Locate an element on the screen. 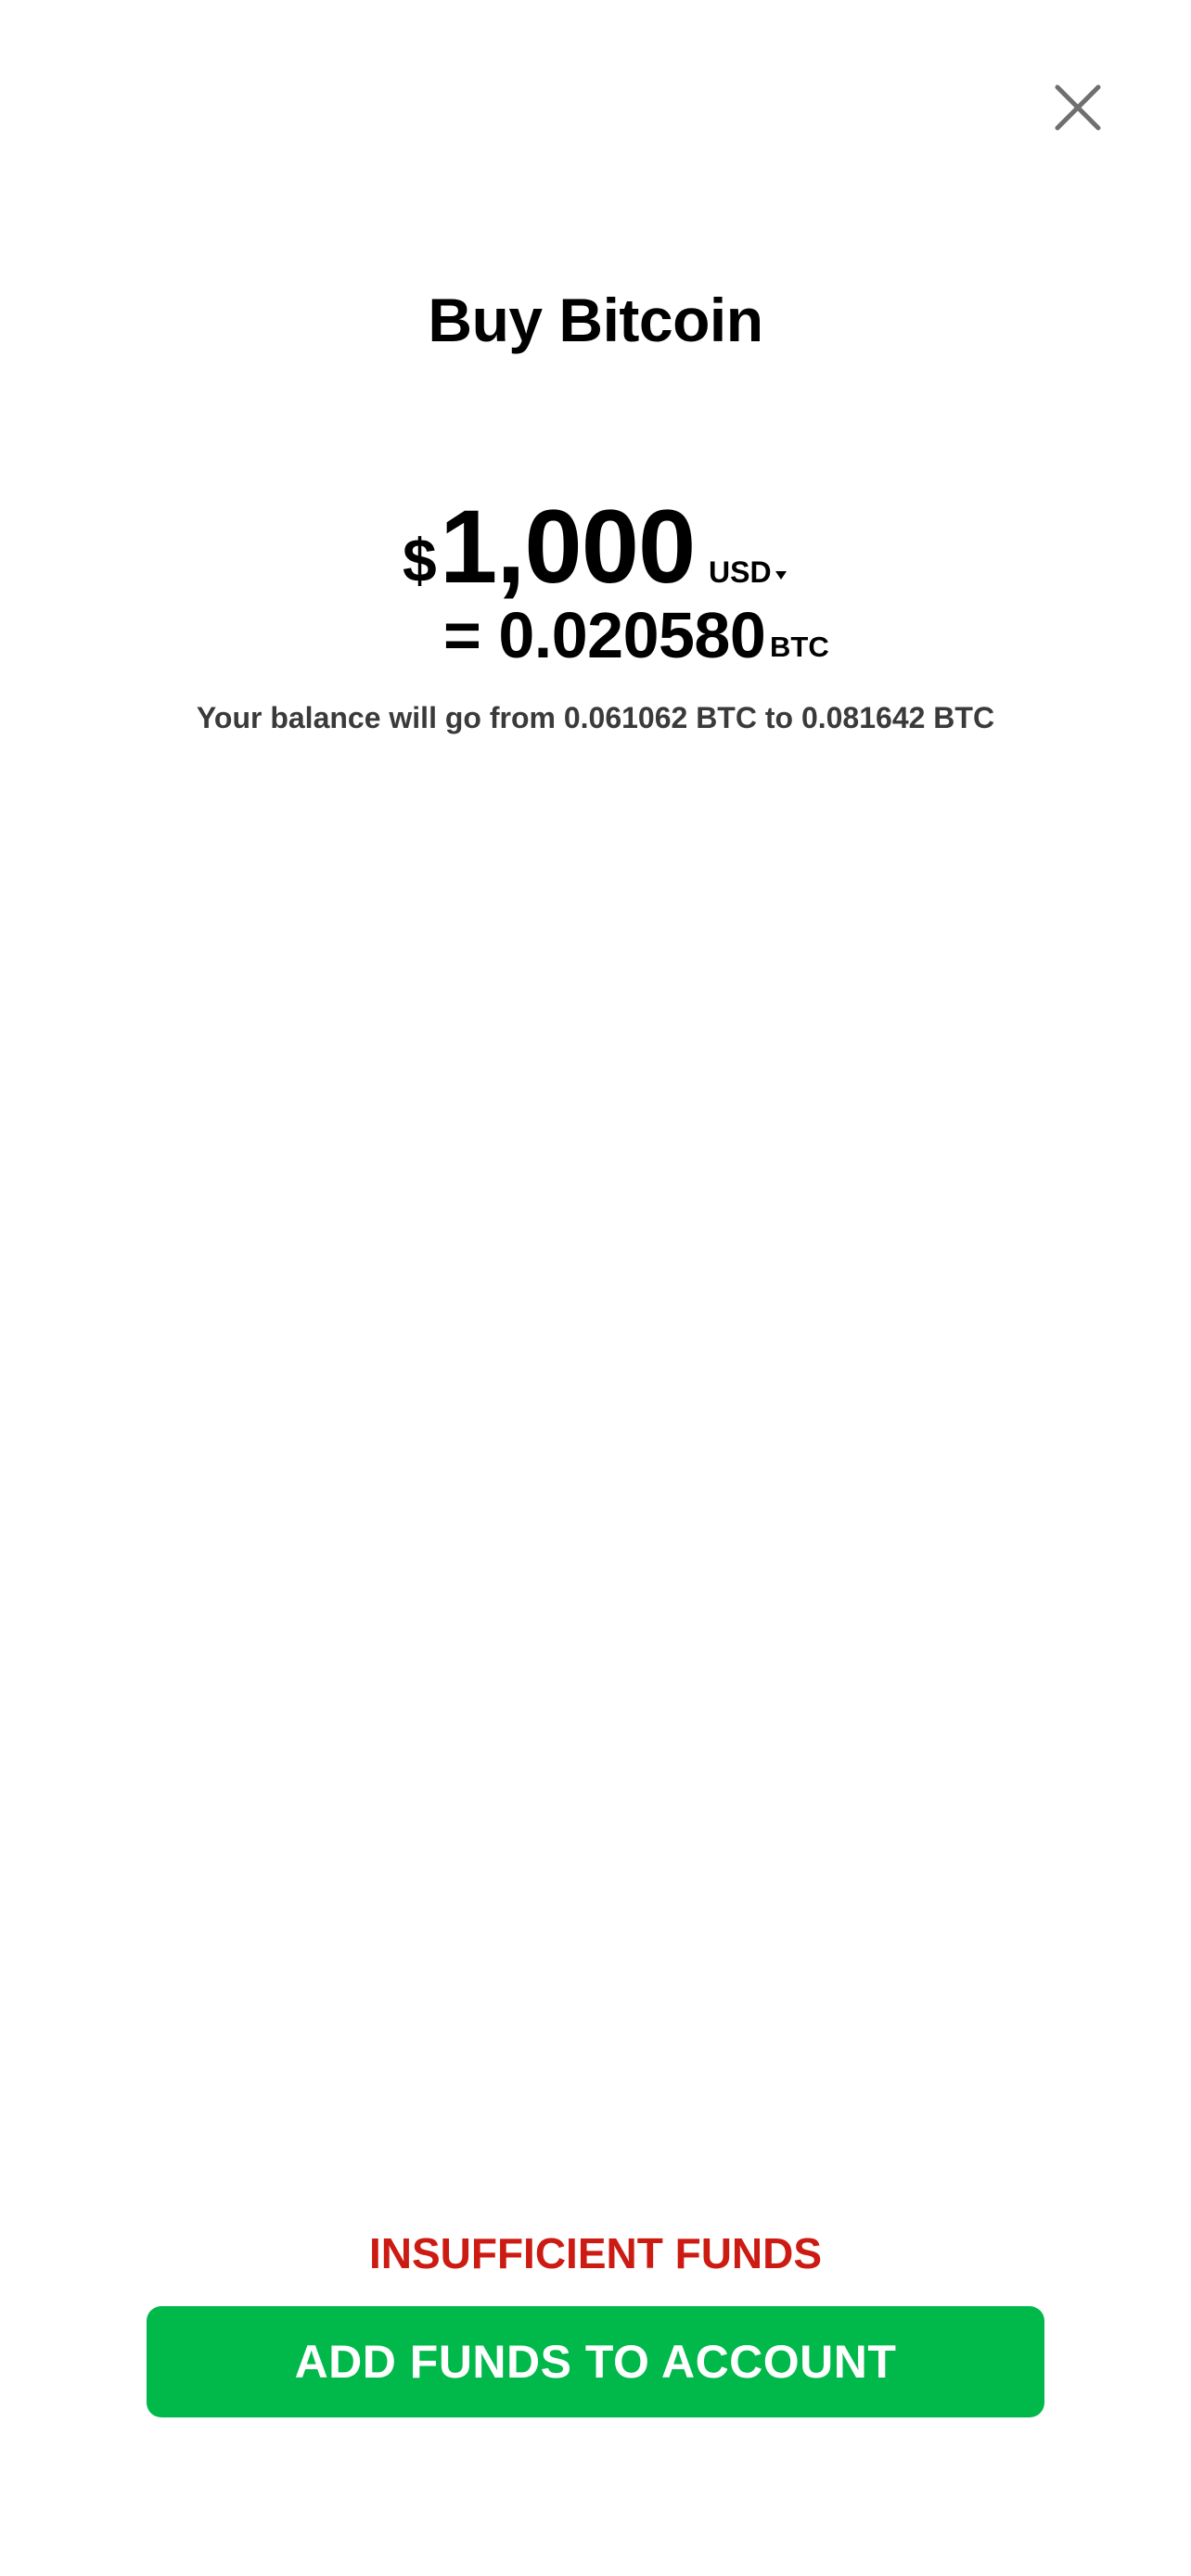 The height and width of the screenshot is (2576, 1191). page-title: Buy Bitcoin is located at coordinates (595, 320).